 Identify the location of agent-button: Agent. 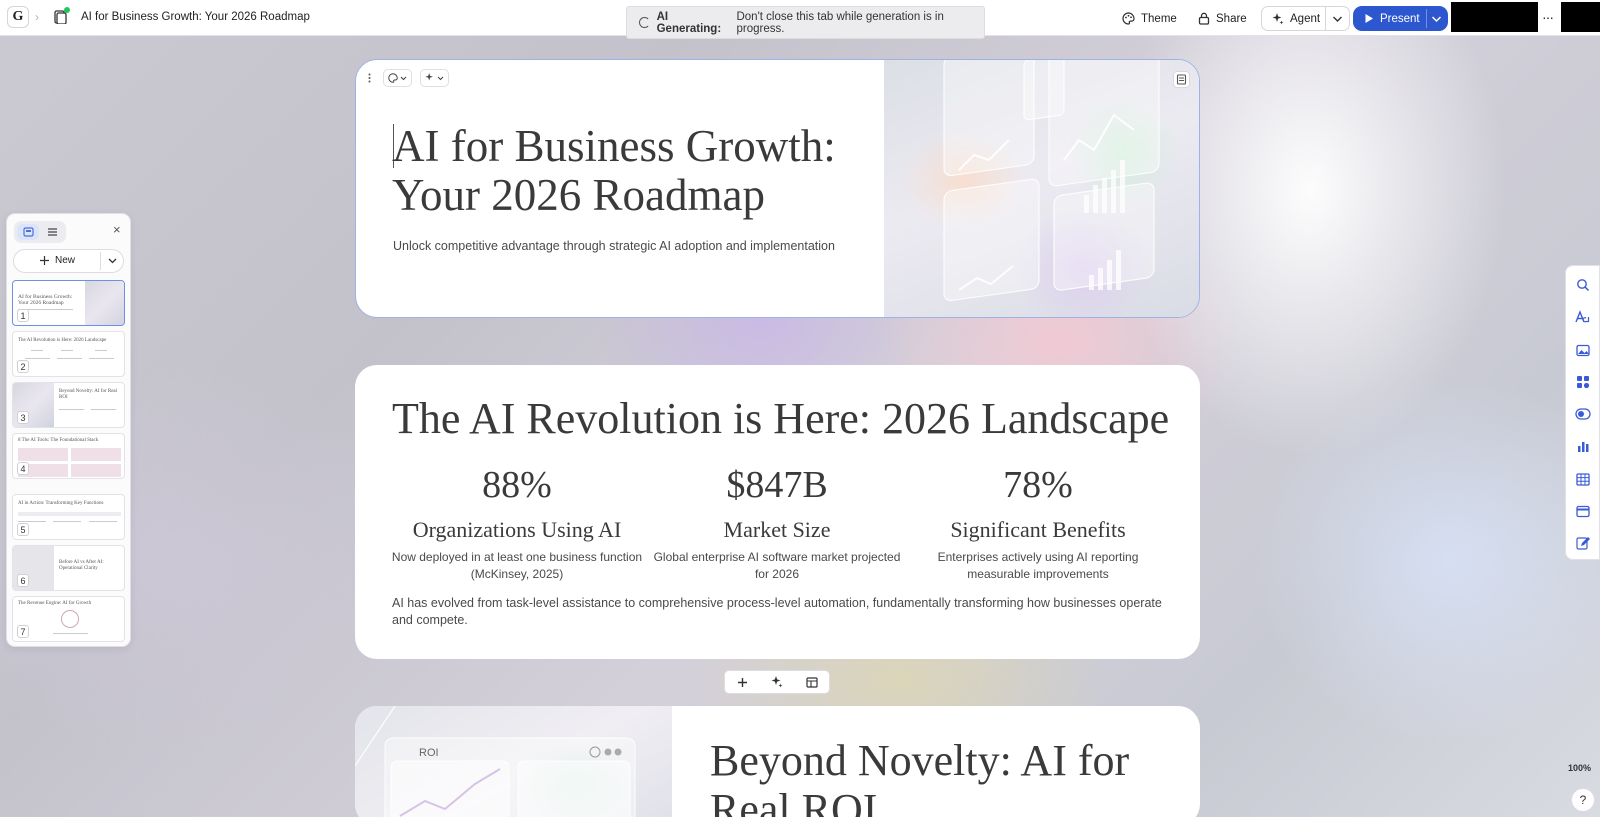
(1296, 18).